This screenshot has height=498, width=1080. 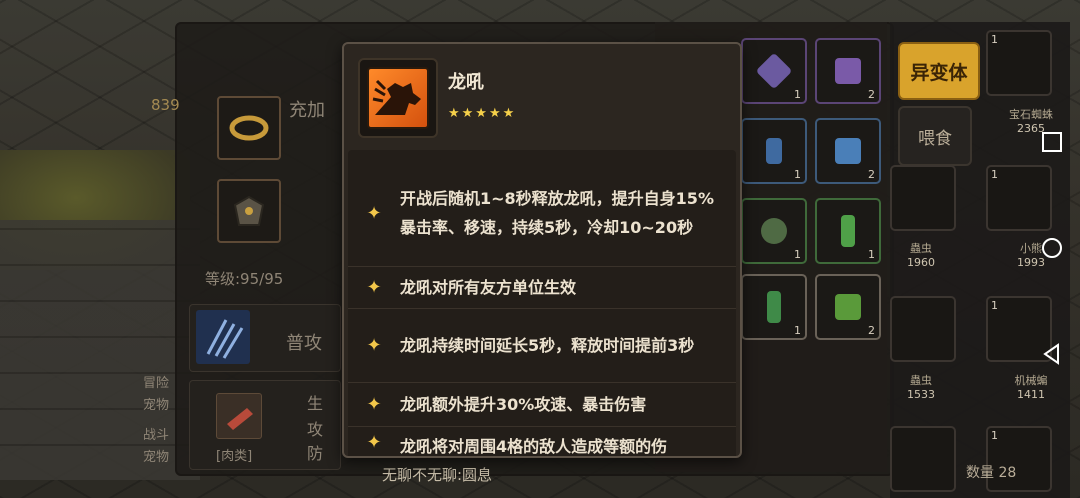 I want to click on pet-count-label: 数量 28, so click(x=991, y=473).